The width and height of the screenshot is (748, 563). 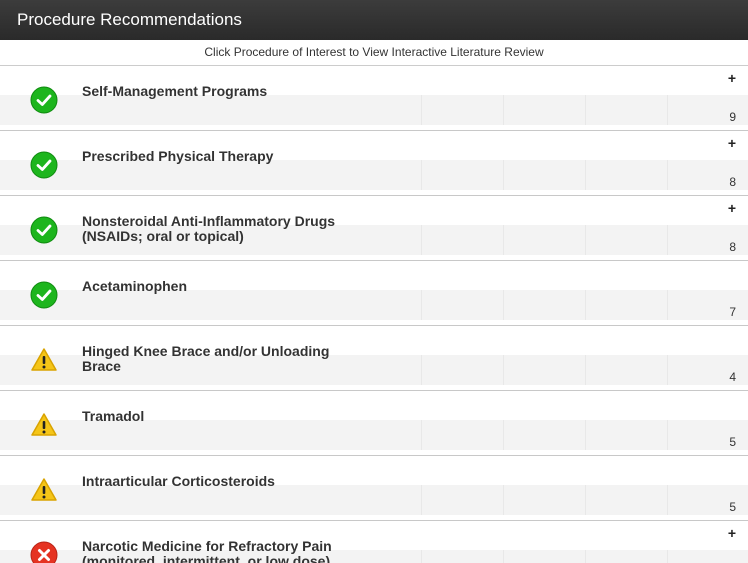 What do you see at coordinates (217, 359) in the screenshot?
I see `procedure-label: Hinged Knee Brace and/or Unloading Brace` at bounding box center [217, 359].